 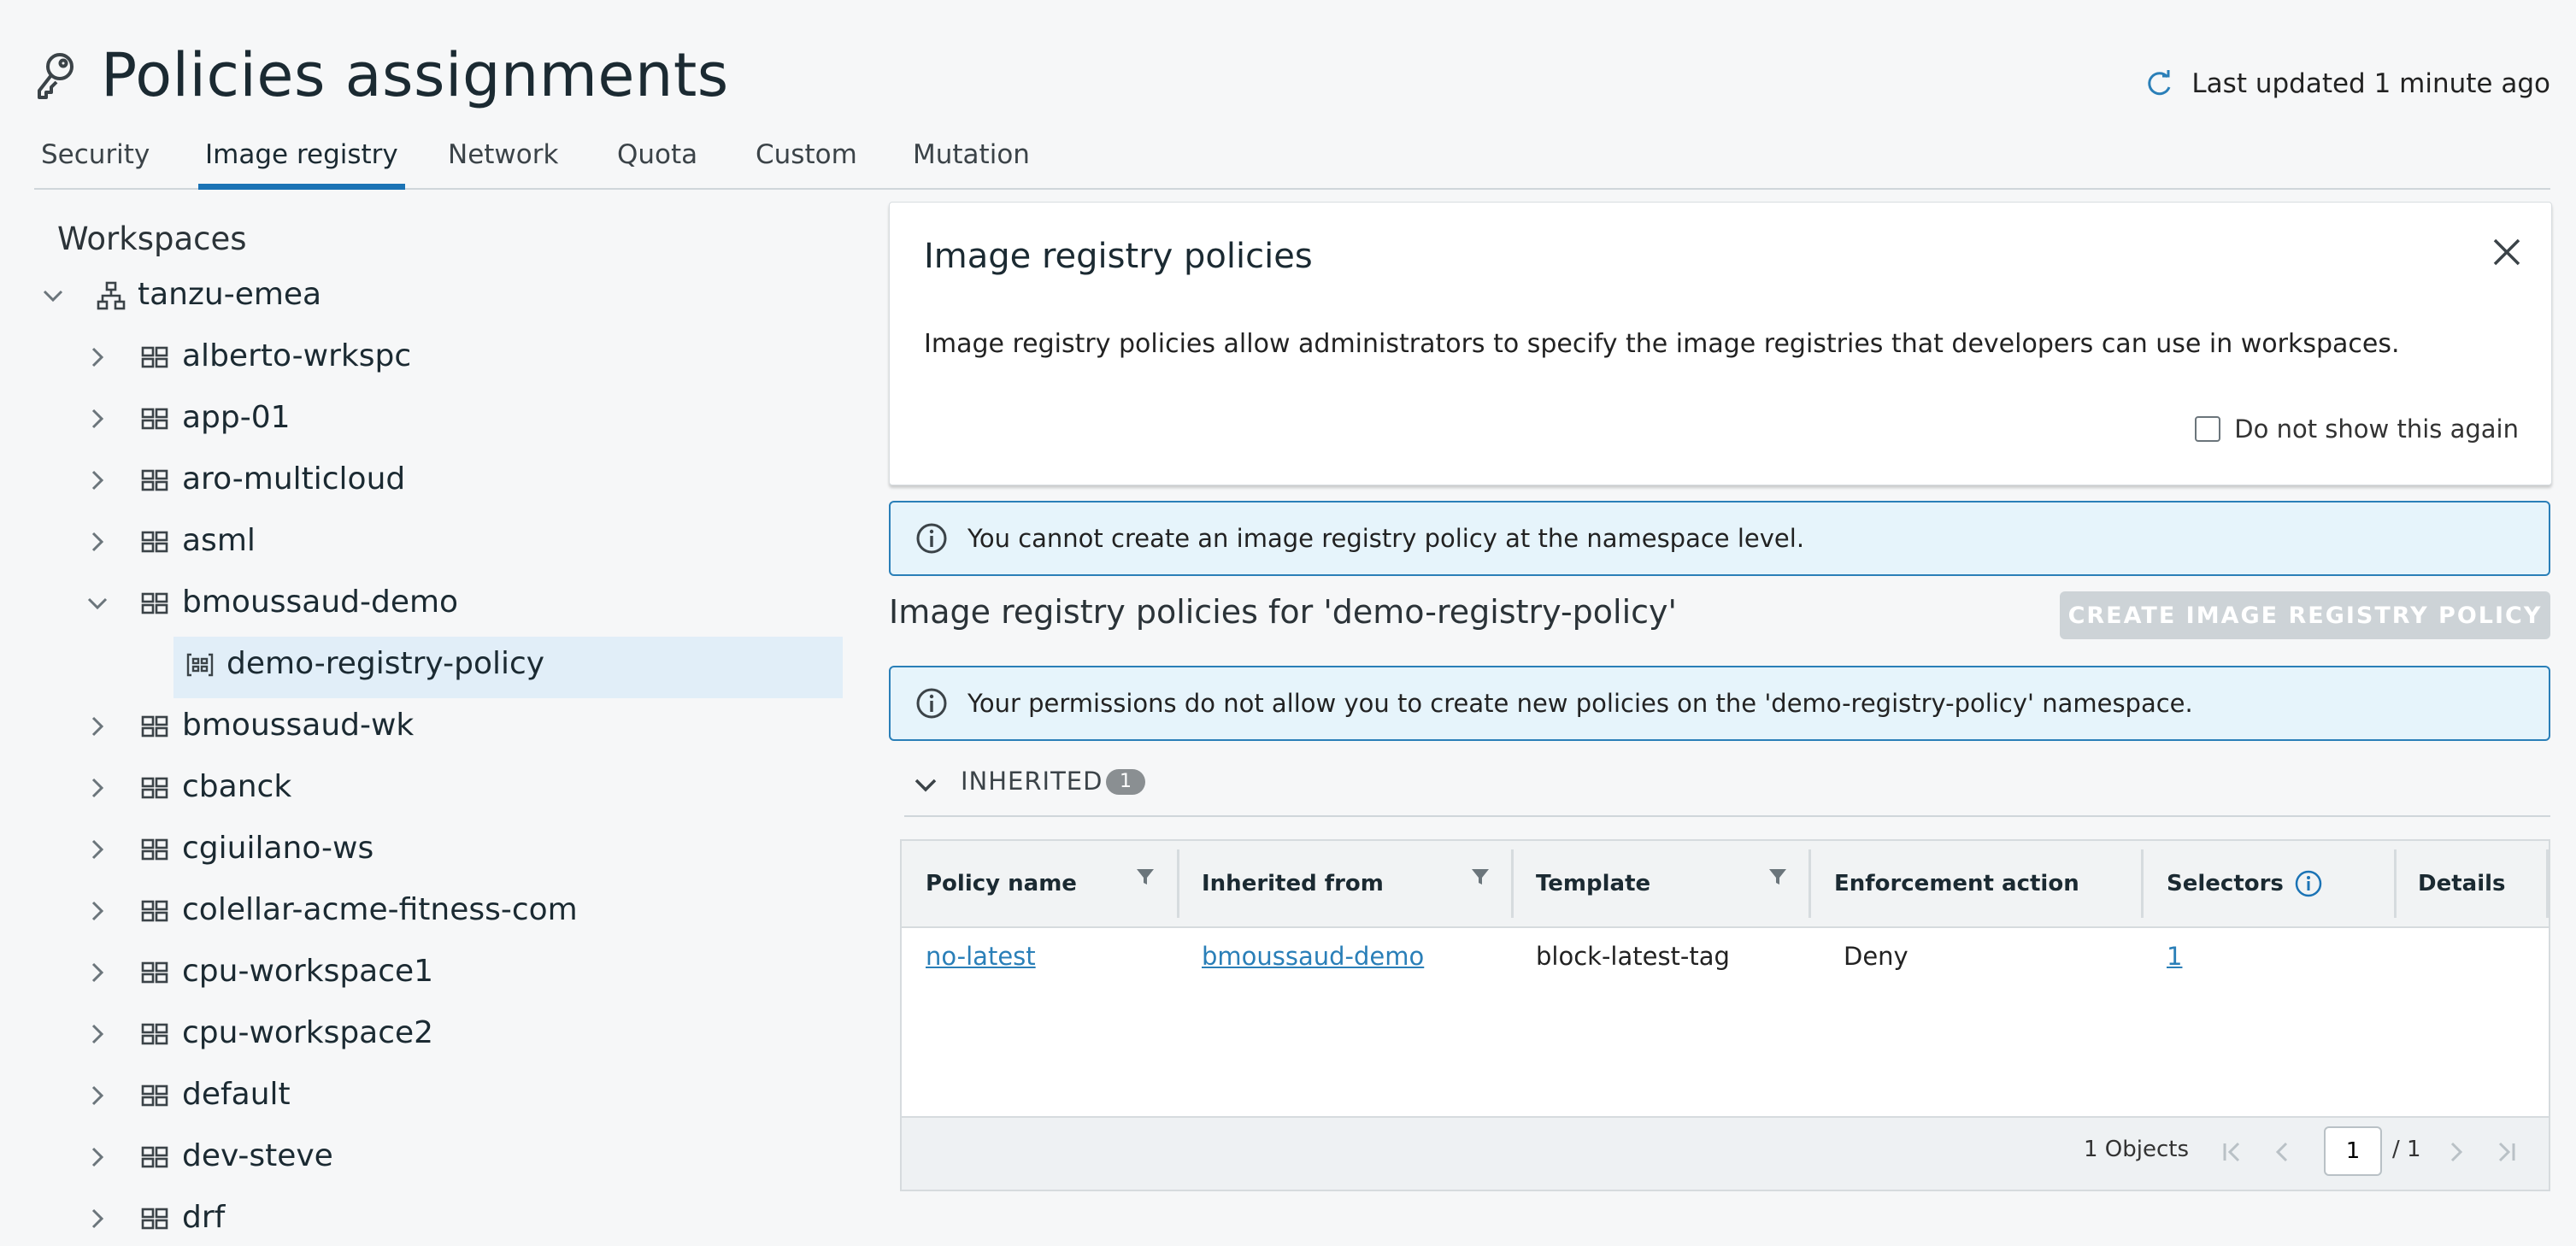 What do you see at coordinates (2462, 883) in the screenshot?
I see `column-header-details: Details` at bounding box center [2462, 883].